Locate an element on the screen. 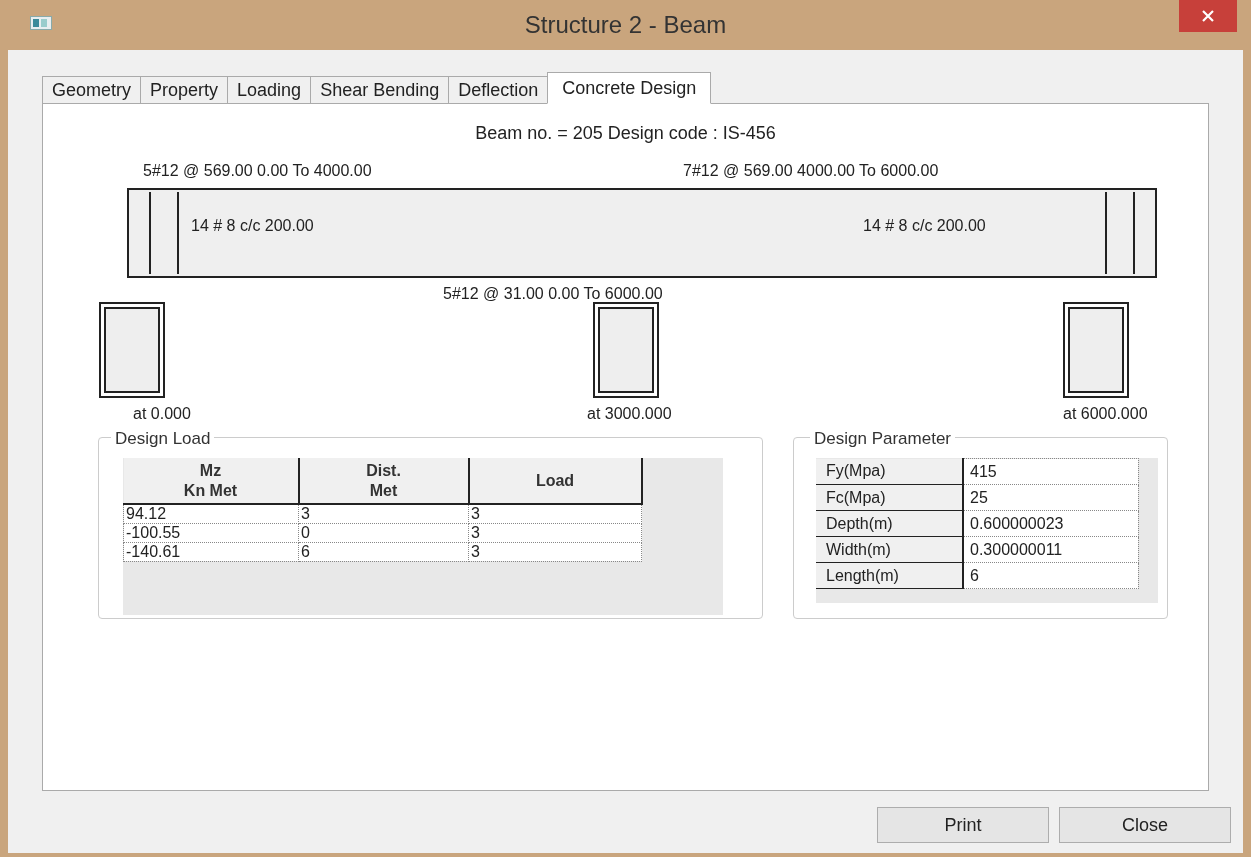 The height and width of the screenshot is (857, 1251). column-header: Mz Kn Met is located at coordinates (211, 481).